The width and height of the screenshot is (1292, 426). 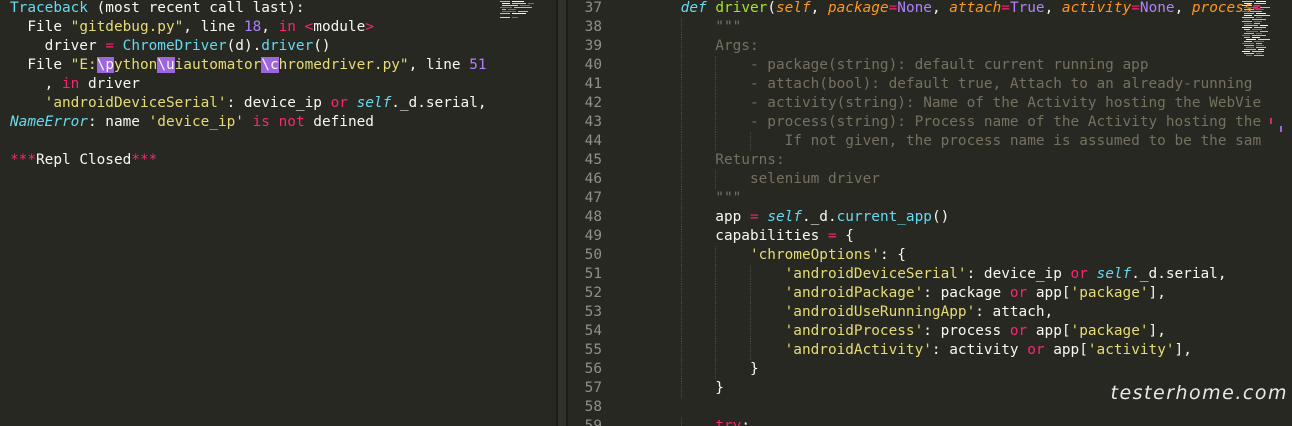 What do you see at coordinates (593, 46) in the screenshot?
I see `line-number: 39` at bounding box center [593, 46].